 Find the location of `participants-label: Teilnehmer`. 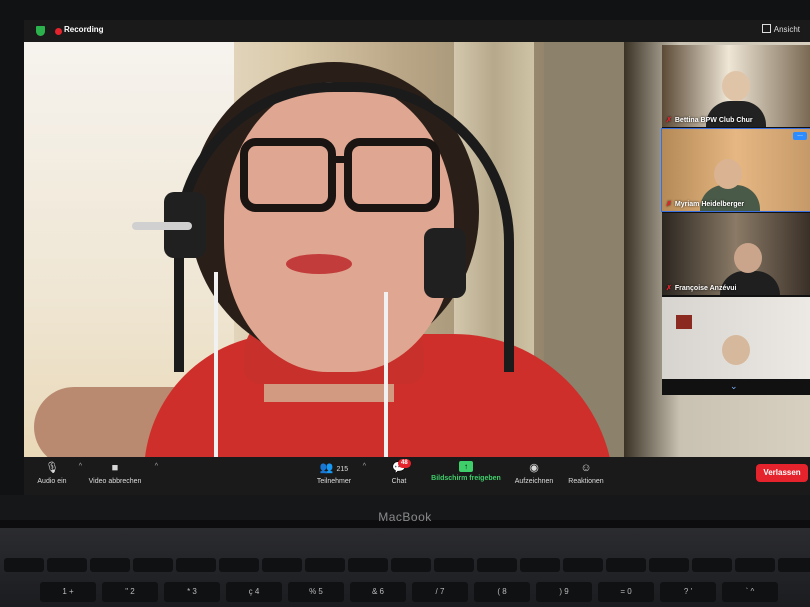

participants-label: Teilnehmer is located at coordinates (334, 481).